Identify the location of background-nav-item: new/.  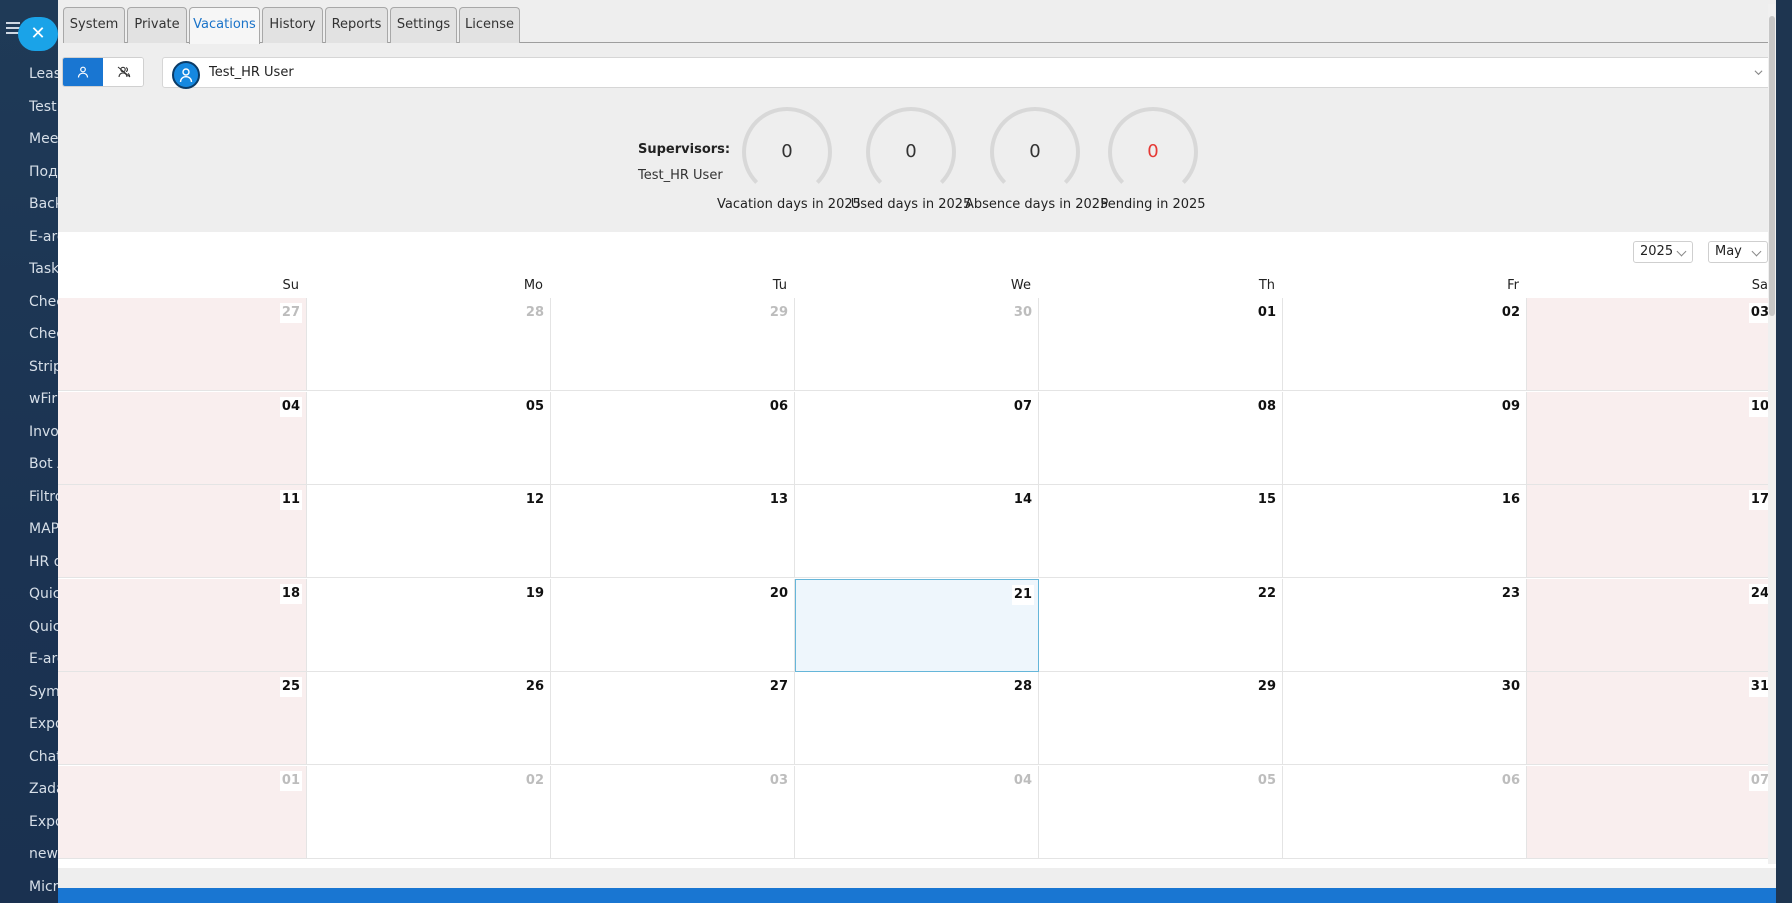
(44, 854).